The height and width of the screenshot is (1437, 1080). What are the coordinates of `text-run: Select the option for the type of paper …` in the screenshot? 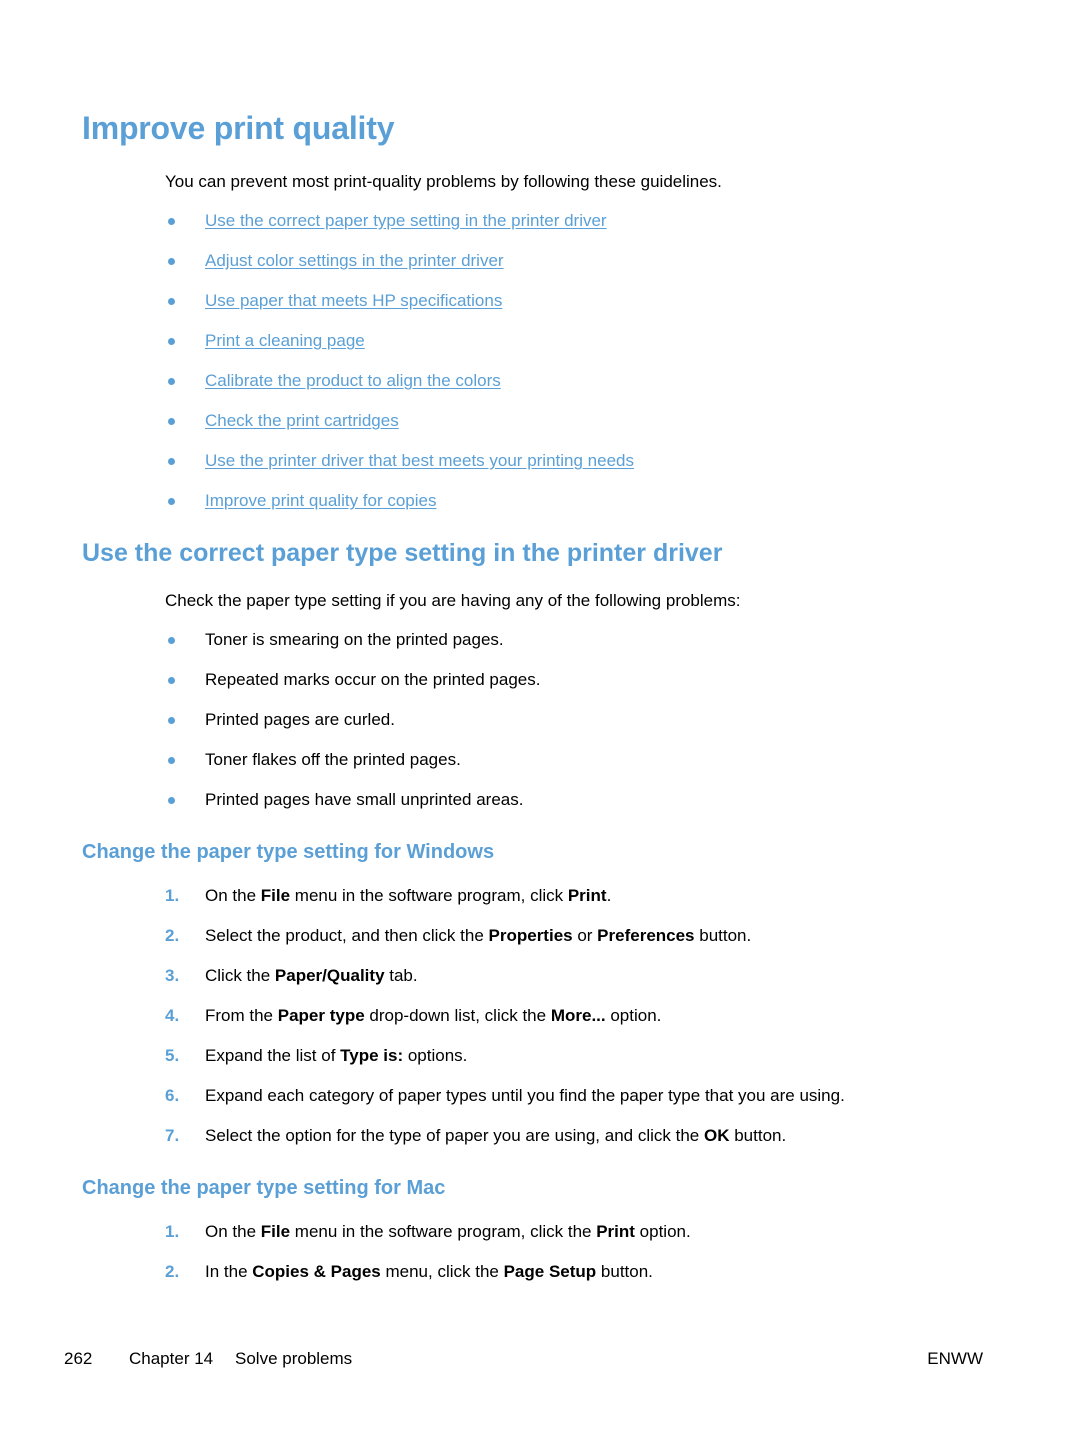 It's located at (454, 1135).